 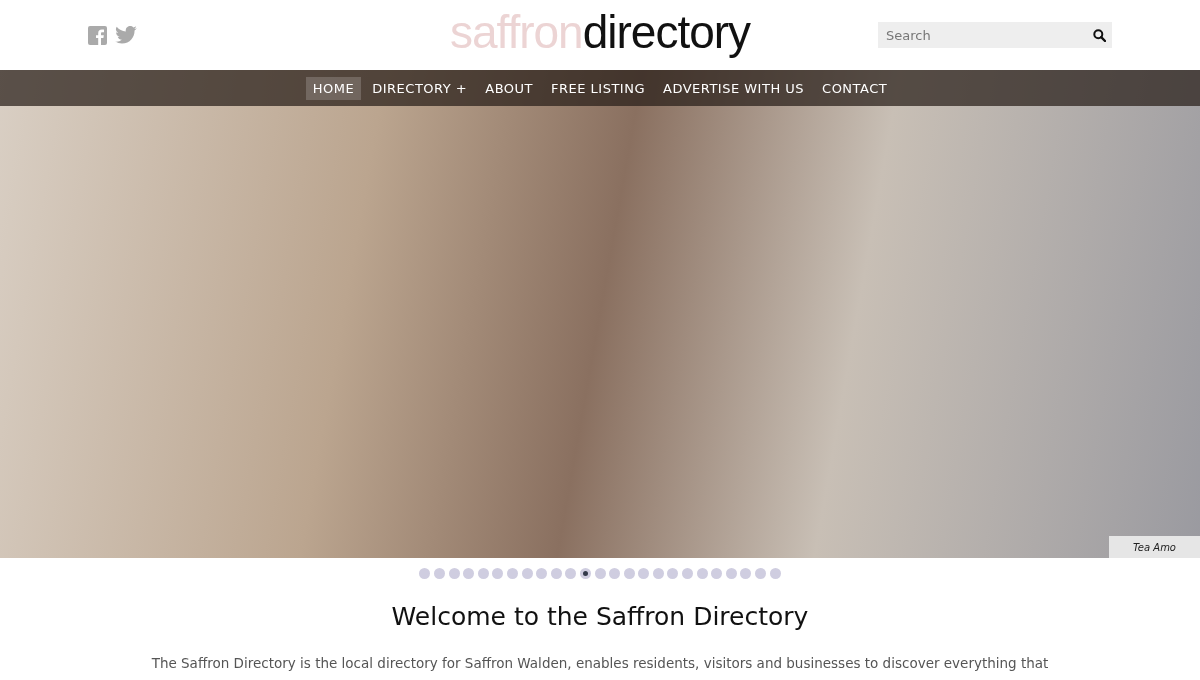 What do you see at coordinates (1099, 35) in the screenshot?
I see `search-icon` at bounding box center [1099, 35].